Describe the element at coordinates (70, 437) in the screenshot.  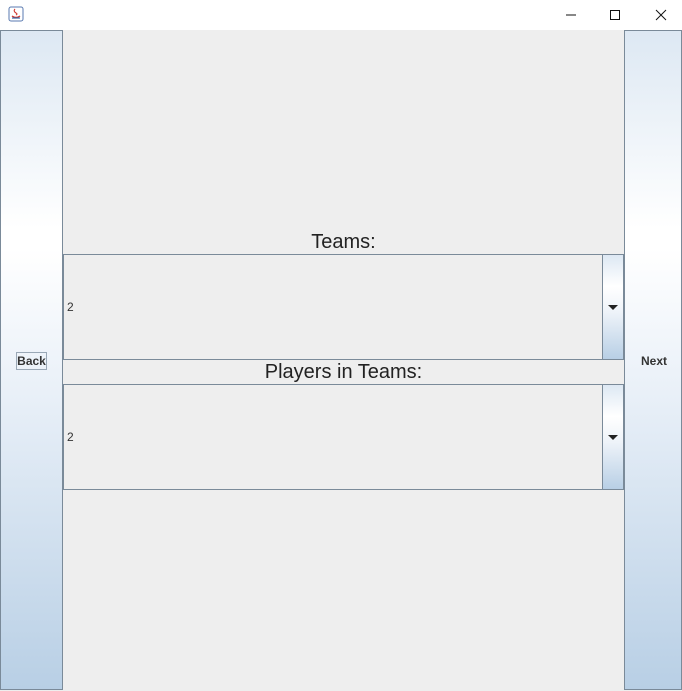
I see `players-selected-value: 2` at that location.